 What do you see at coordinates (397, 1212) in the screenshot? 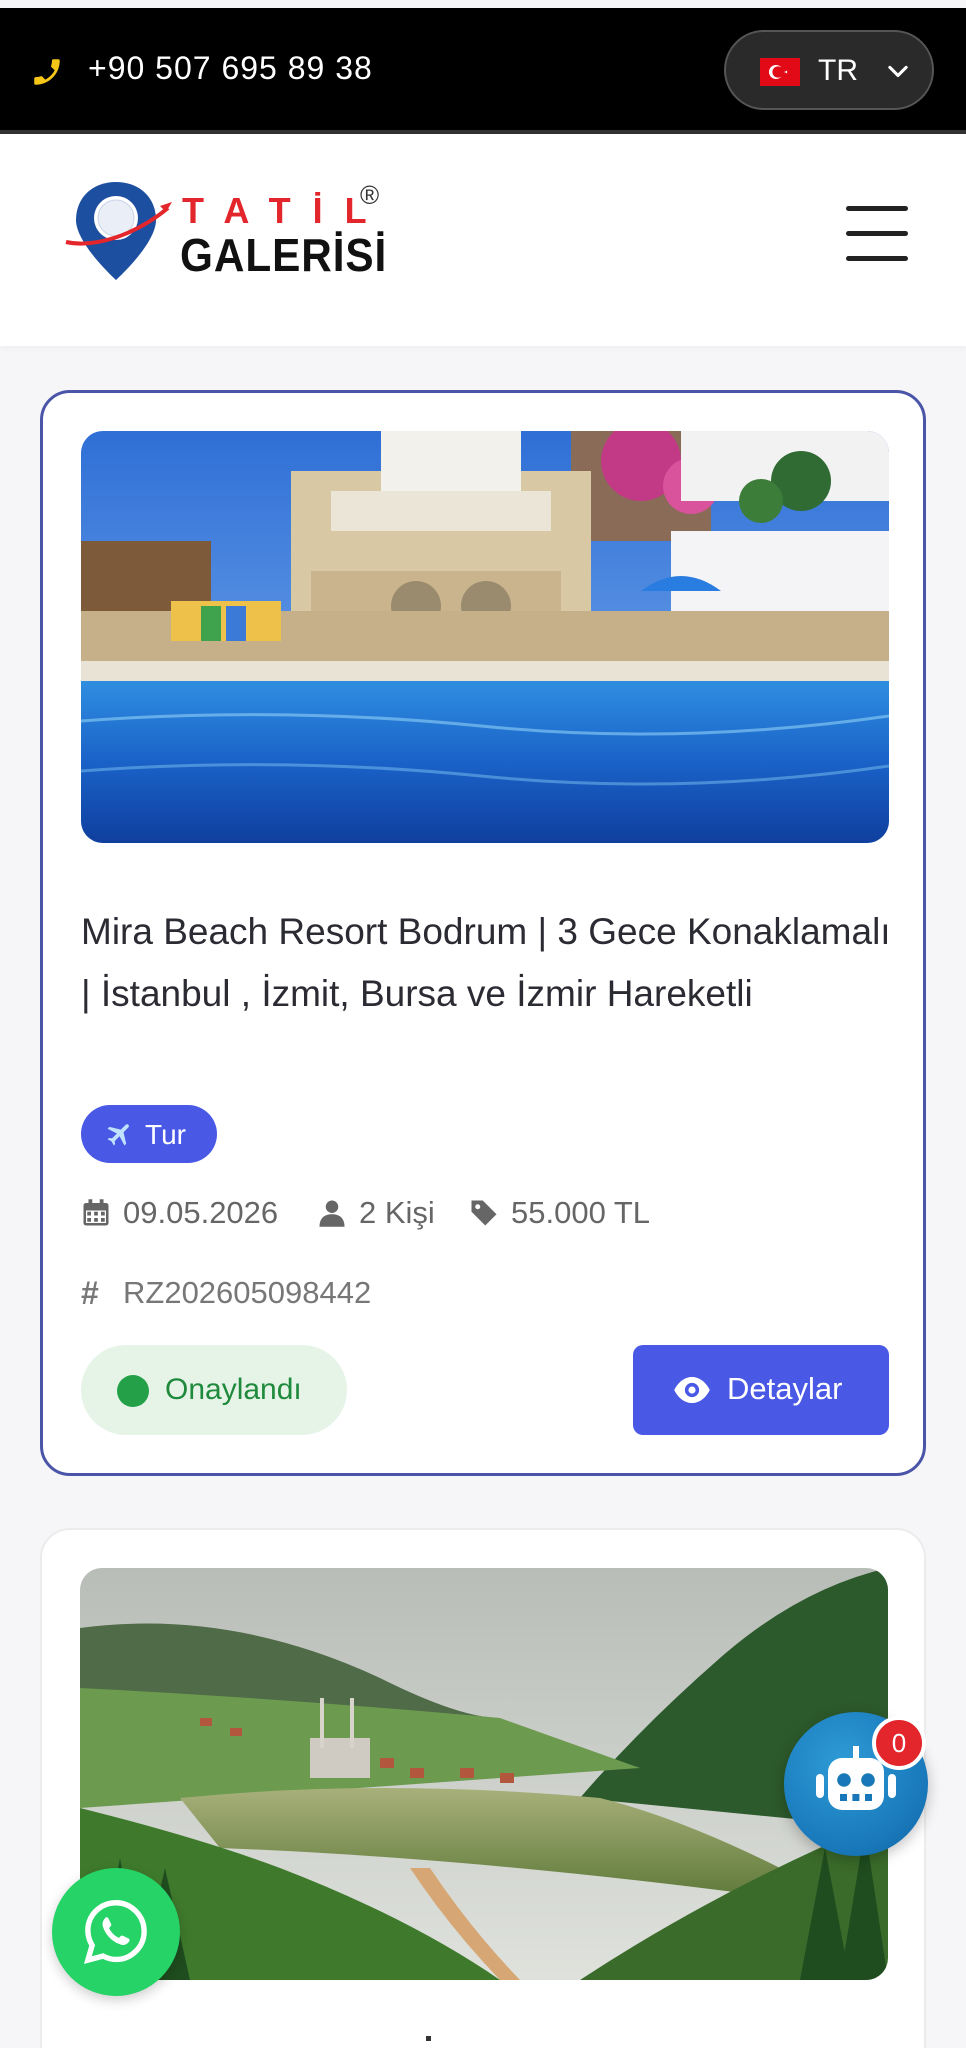
I see `people-text: 2 Kişi` at bounding box center [397, 1212].